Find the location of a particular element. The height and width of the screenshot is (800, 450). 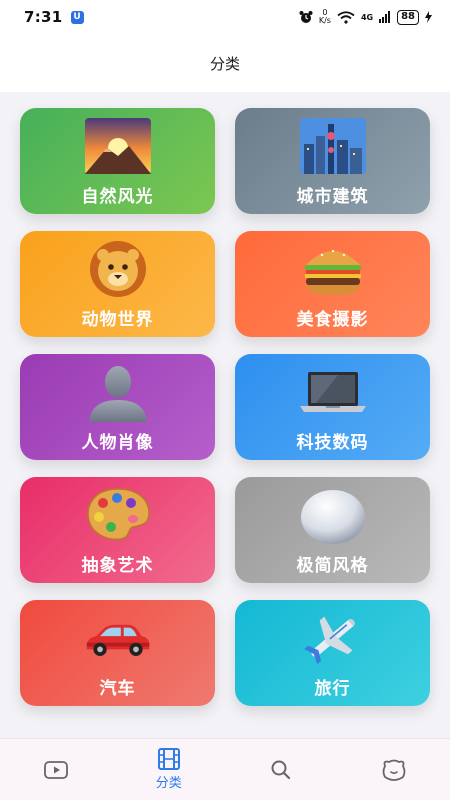

category-card-car: 汽车 is located at coordinates (117, 653).